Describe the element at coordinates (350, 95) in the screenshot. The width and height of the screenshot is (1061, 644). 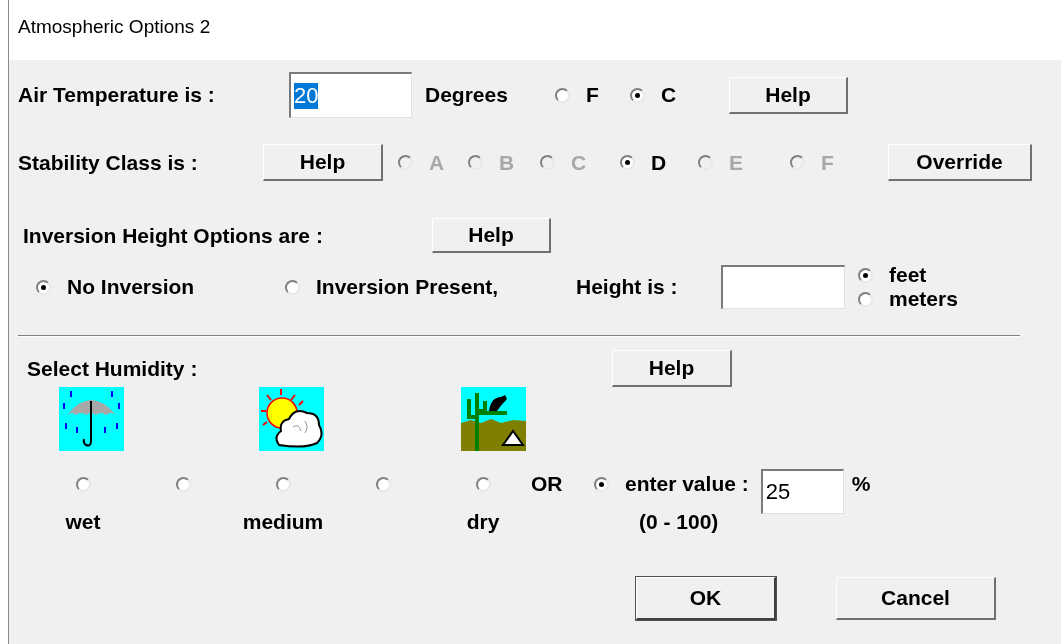
I see `input-field: 20` at that location.